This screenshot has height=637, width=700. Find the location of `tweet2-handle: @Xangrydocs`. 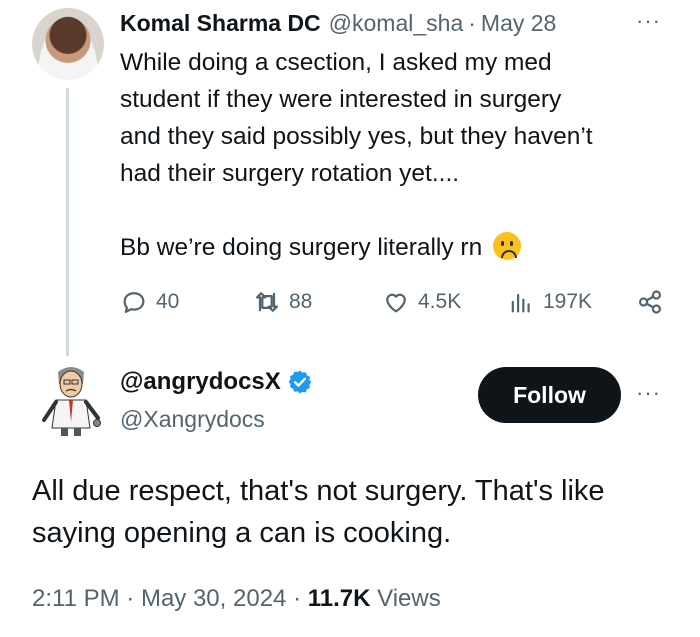

tweet2-handle: @Xangrydocs is located at coordinates (192, 419).